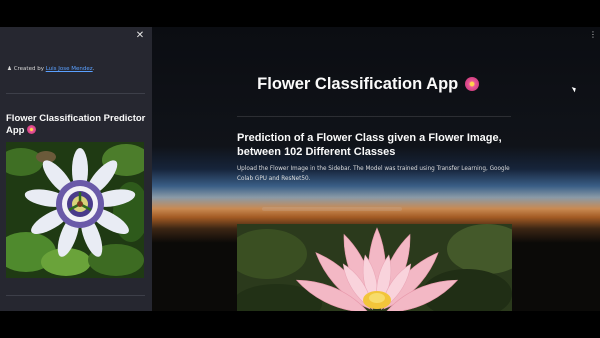 This screenshot has height=338, width=600. Describe the element at coordinates (374, 116) in the screenshot. I see `main-divider` at that location.